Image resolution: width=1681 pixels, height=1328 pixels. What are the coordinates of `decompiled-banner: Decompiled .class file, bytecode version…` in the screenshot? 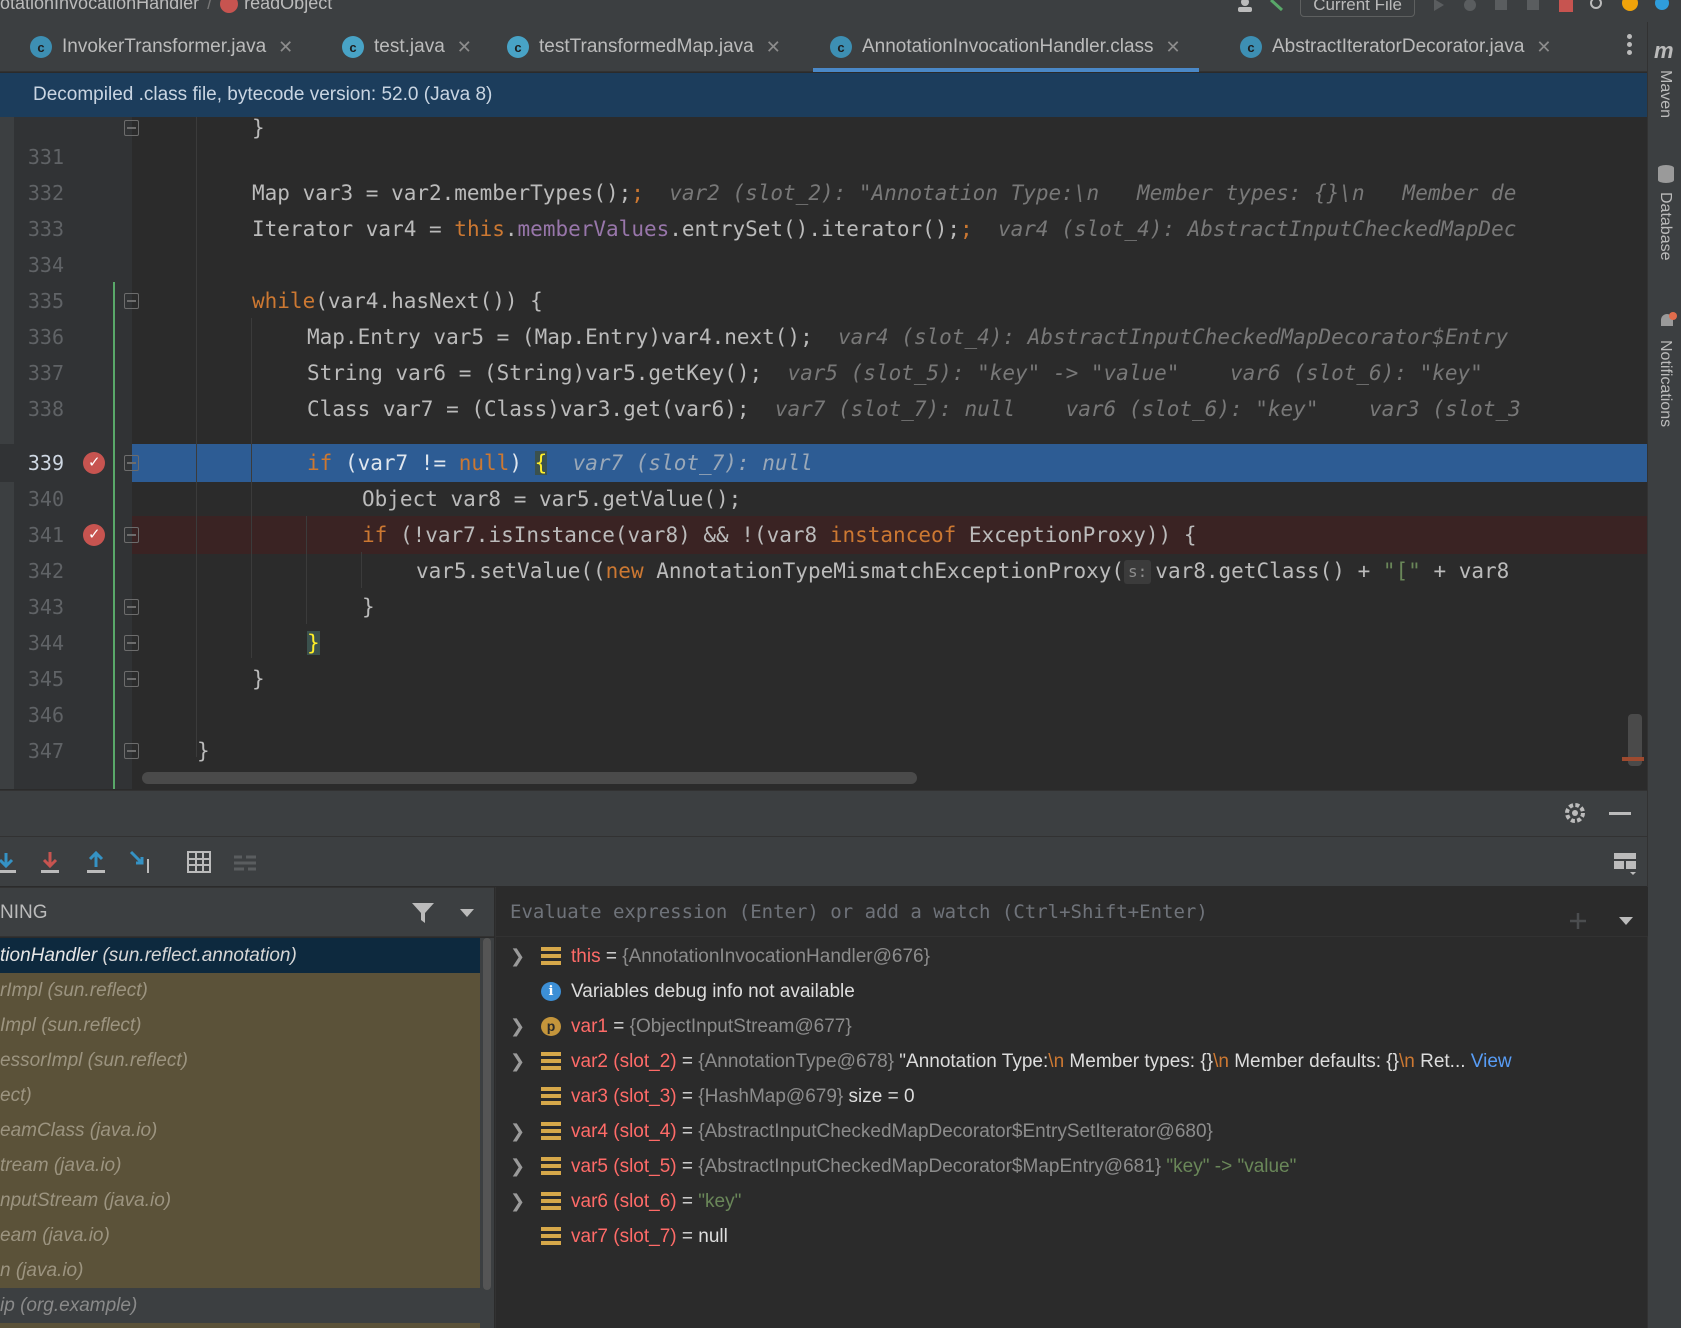 It's located at (823, 95).